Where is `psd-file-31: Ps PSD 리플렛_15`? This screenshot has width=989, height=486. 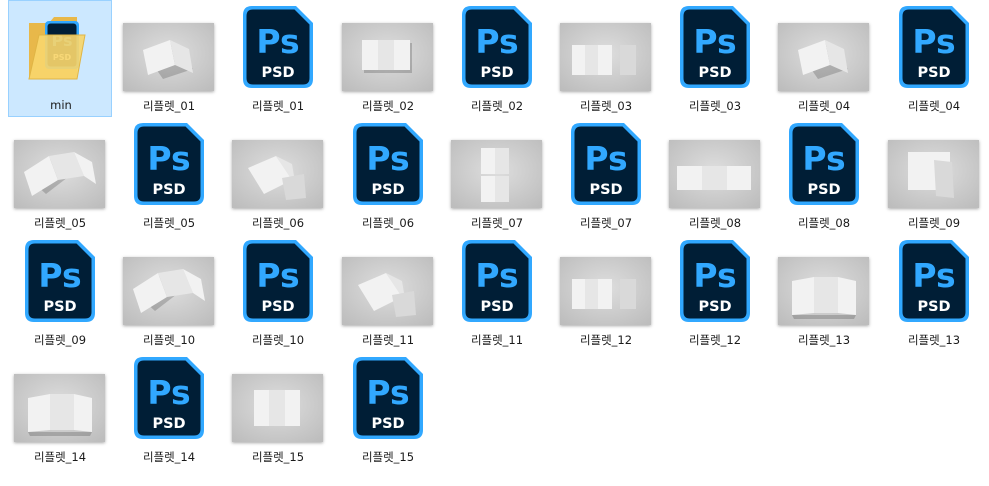
psd-file-31: Ps PSD 리플렛_15 is located at coordinates (388, 409).